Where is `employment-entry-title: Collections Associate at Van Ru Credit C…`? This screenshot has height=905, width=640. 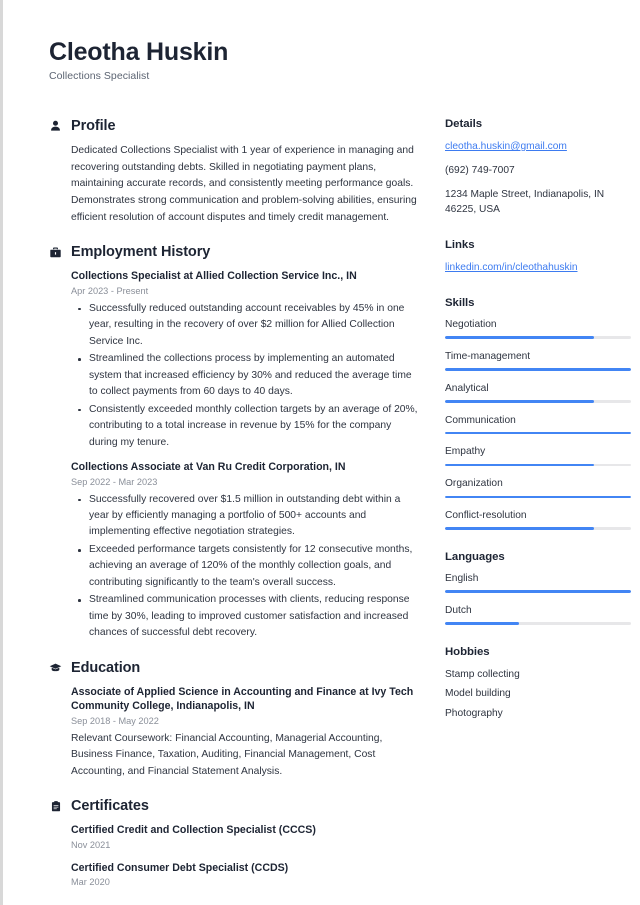 employment-entry-title: Collections Associate at Van Ru Credit C… is located at coordinates (208, 467).